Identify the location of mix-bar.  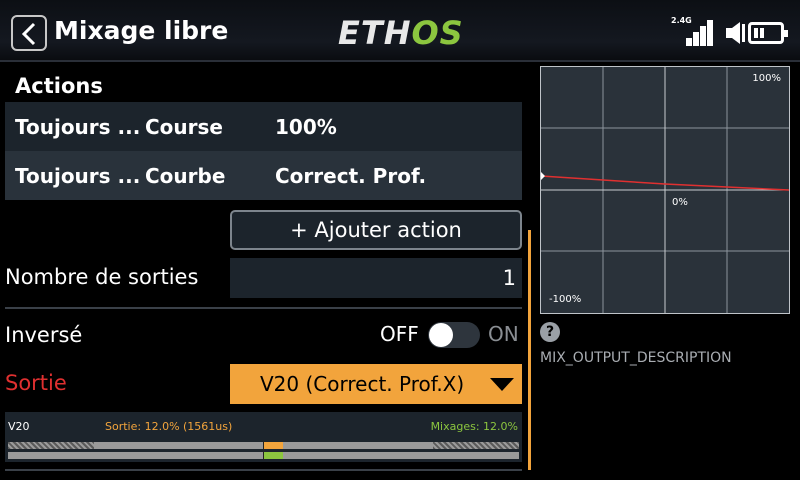
(263, 455).